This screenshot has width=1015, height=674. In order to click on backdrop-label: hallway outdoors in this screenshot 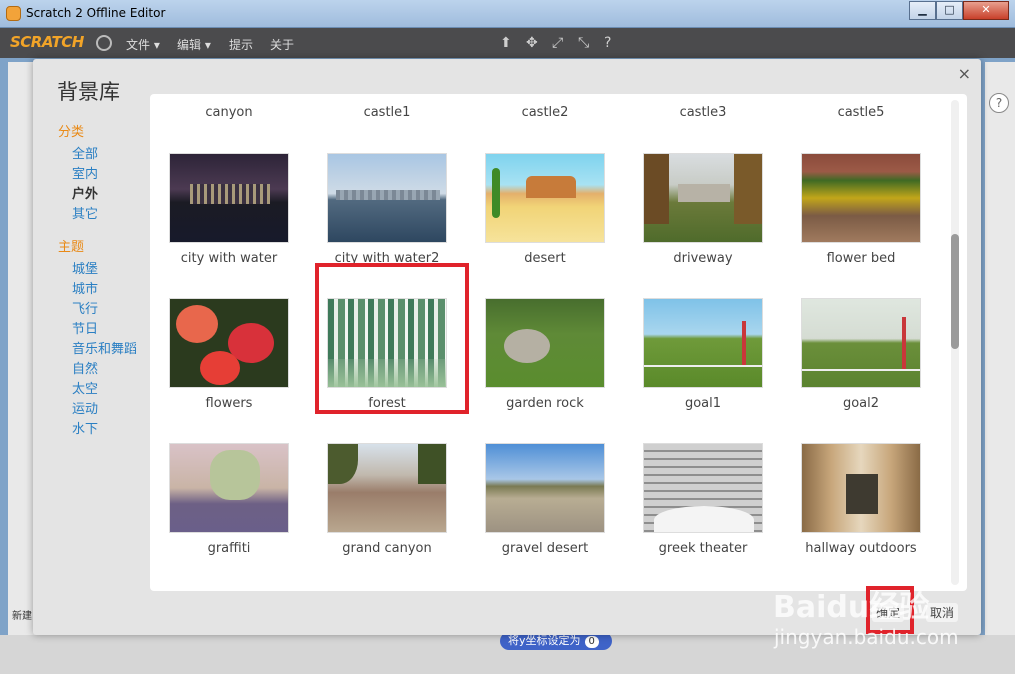, I will do `click(861, 548)`.